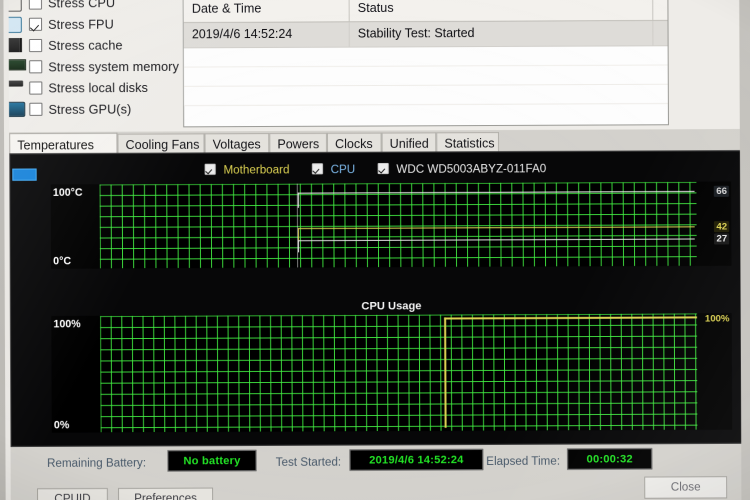 The image size is (750, 500). I want to click on tab-statistics: Statistics, so click(468, 142).